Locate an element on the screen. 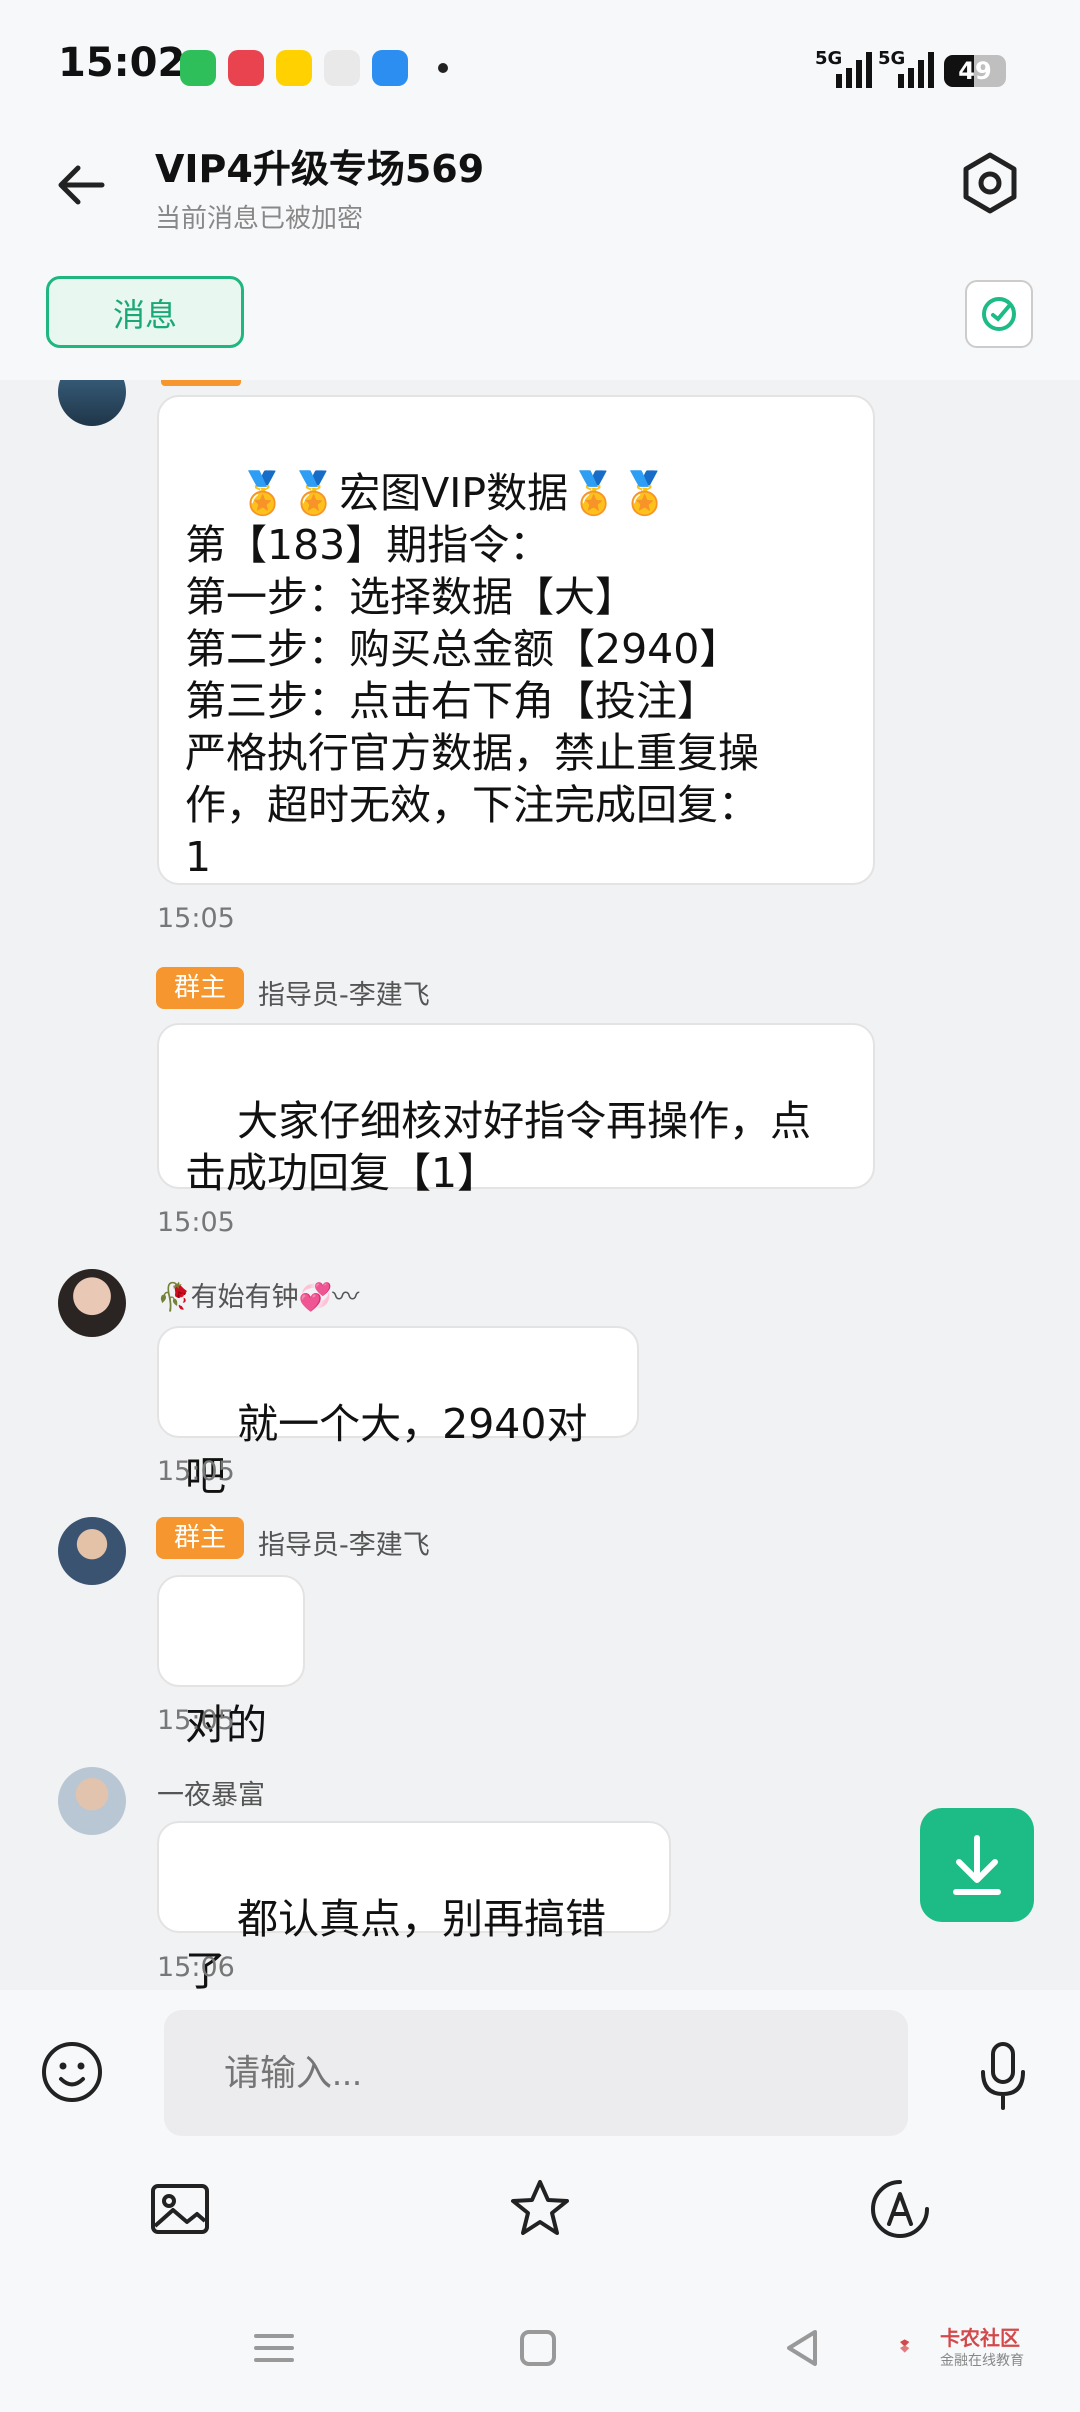  tab-messages: 消息 is located at coordinates (145, 312).